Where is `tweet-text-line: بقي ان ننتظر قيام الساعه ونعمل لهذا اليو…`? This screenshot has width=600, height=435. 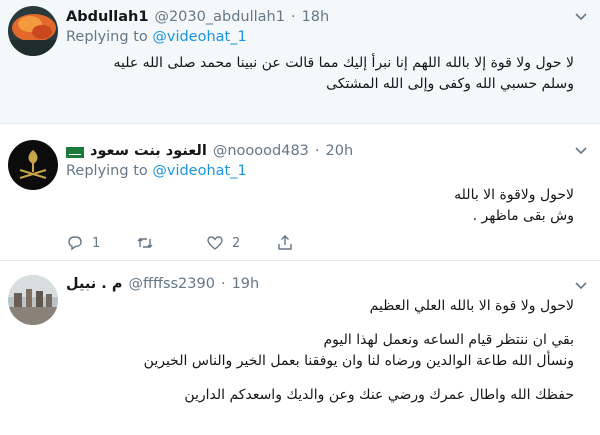 tweet-text-line: بقي ان ننتظر قيام الساعه ونعمل لهذا اليو… is located at coordinates (449, 340).